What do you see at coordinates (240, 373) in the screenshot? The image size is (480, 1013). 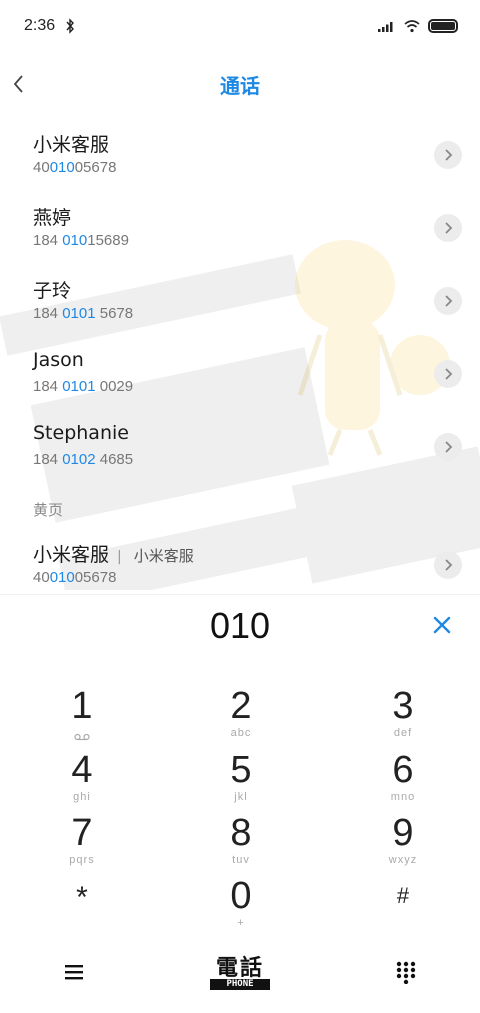 I see `contact-row: Jason 184 0101 0029` at bounding box center [240, 373].